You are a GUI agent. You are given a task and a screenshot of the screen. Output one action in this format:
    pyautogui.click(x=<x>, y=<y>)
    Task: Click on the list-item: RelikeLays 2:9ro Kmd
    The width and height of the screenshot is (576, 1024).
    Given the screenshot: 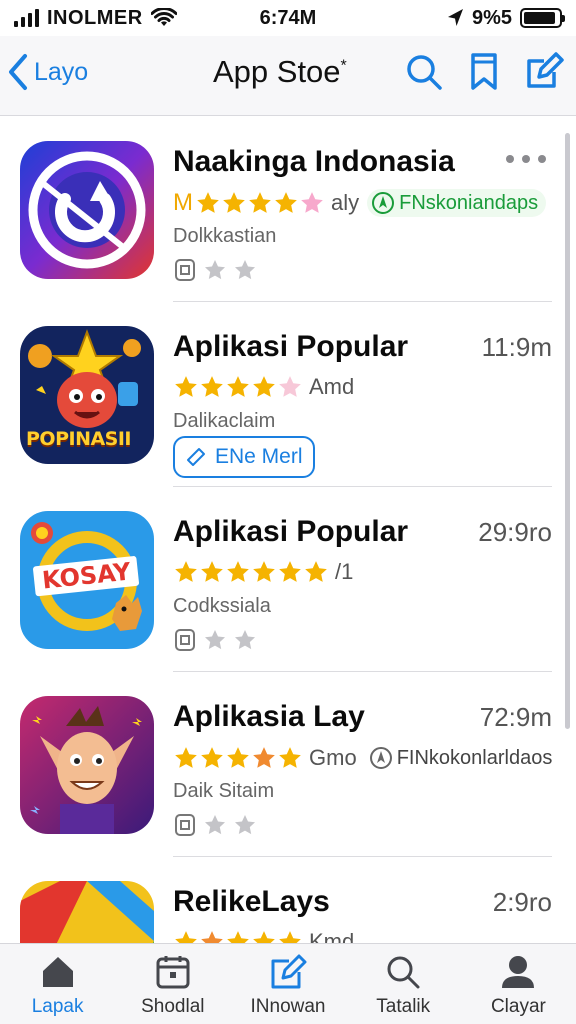 What is the action you would take?
    pyautogui.click(x=280, y=900)
    